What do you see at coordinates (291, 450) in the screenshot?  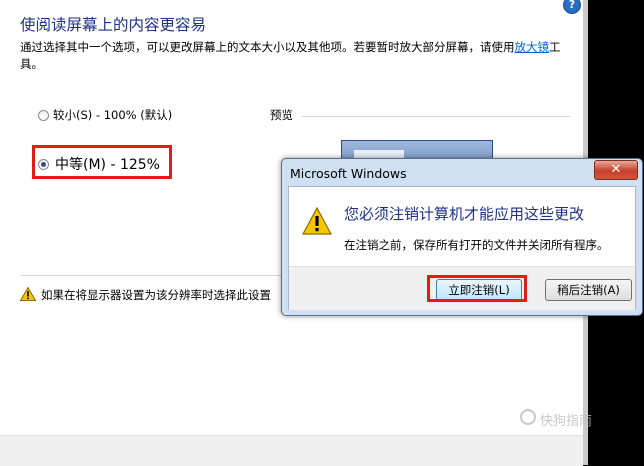 I see `bottom-bar` at bounding box center [291, 450].